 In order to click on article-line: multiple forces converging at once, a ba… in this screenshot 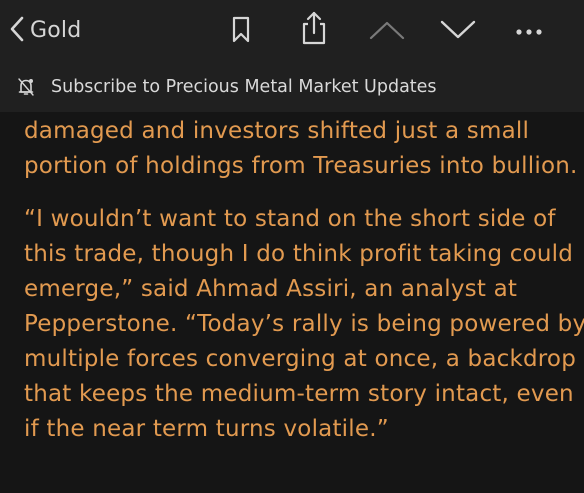, I will do `click(300, 359)`.